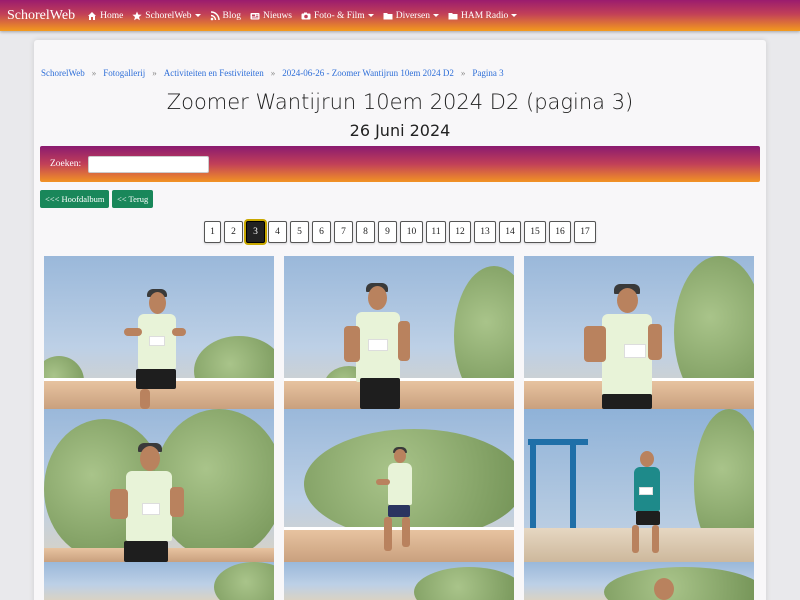 The height and width of the screenshot is (600, 800). Describe the element at coordinates (255, 15) in the screenshot. I see `newspaper-icon` at that location.